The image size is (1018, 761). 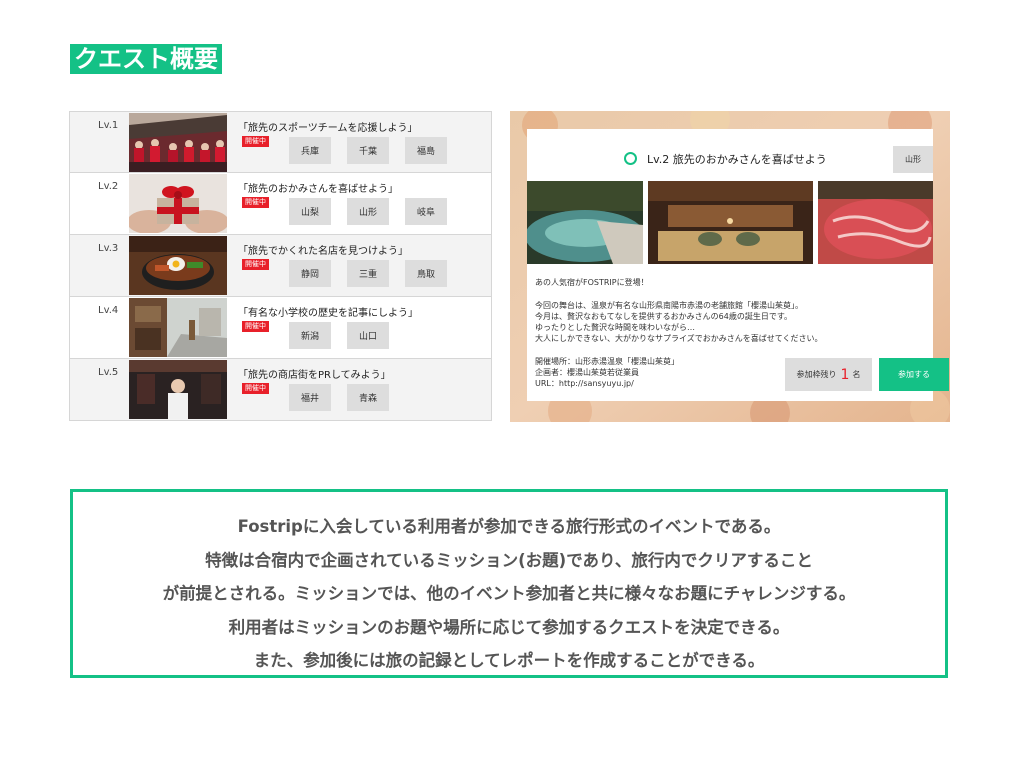 What do you see at coordinates (509, 627) in the screenshot?
I see `summary-line: 利用者はミッションのお題や場所に応じて参加するクエストを決定できる。` at bounding box center [509, 627].